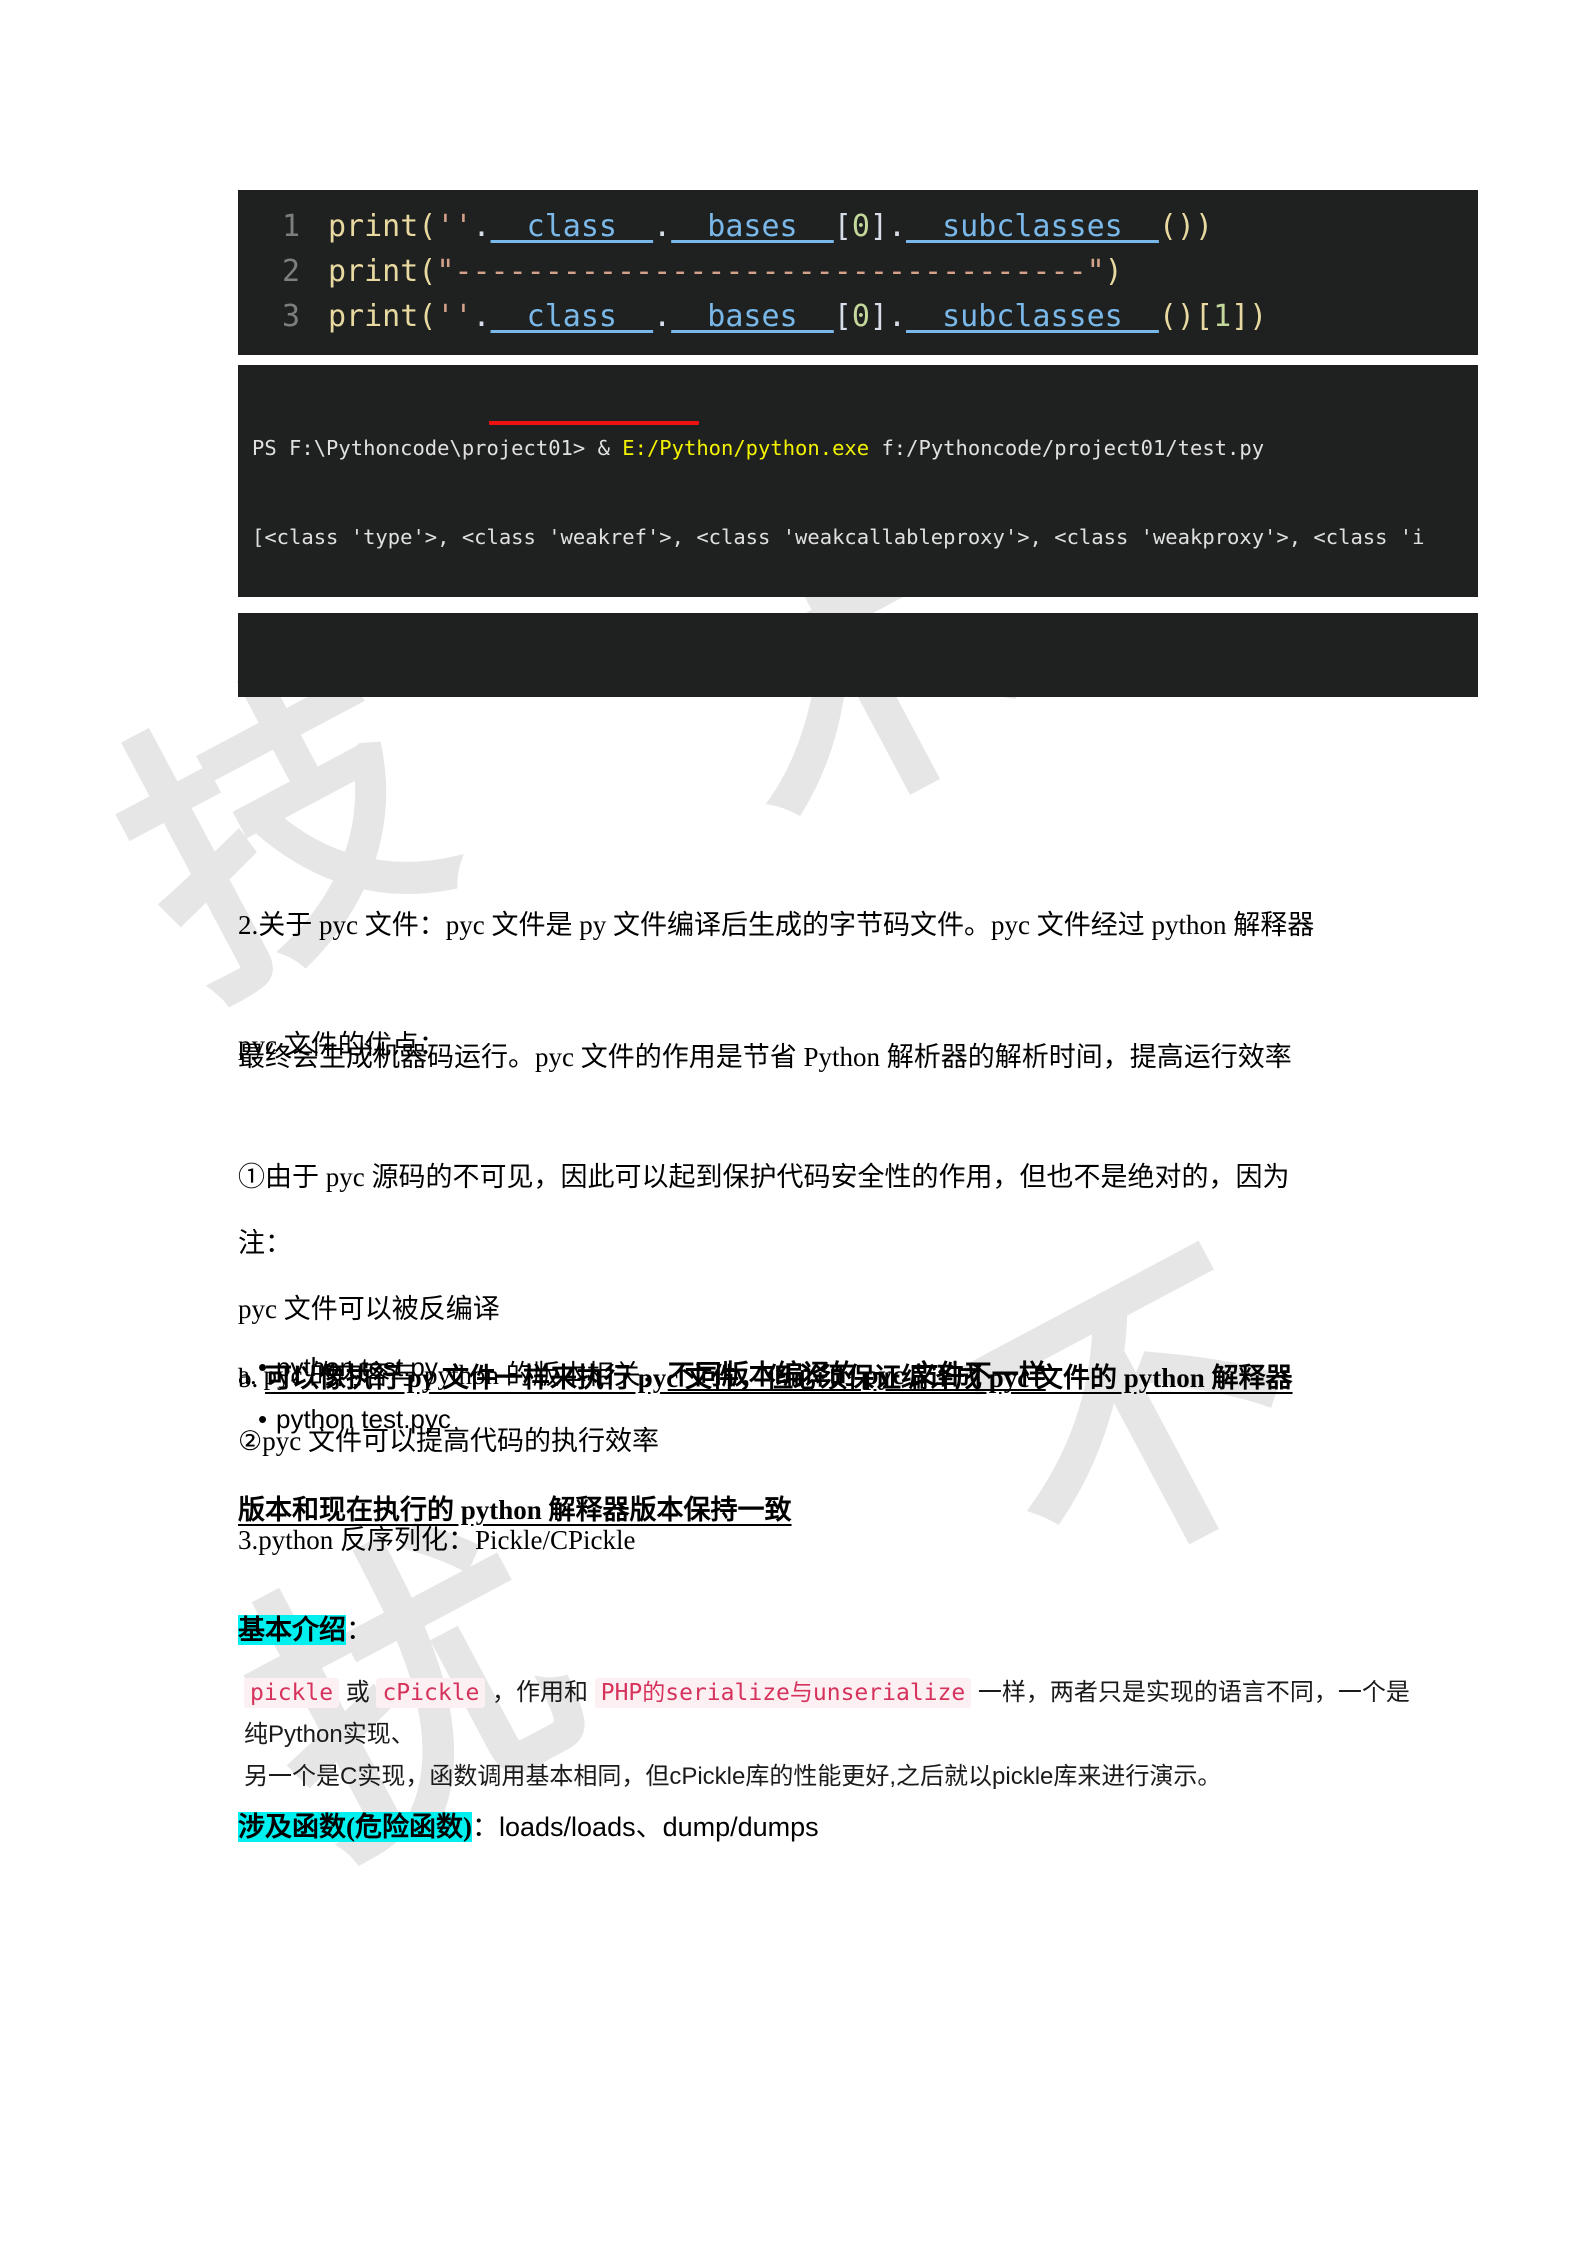 The width and height of the screenshot is (1587, 2245). I want to click on python-exe-path: E:/Python/python.exe, so click(746, 448).